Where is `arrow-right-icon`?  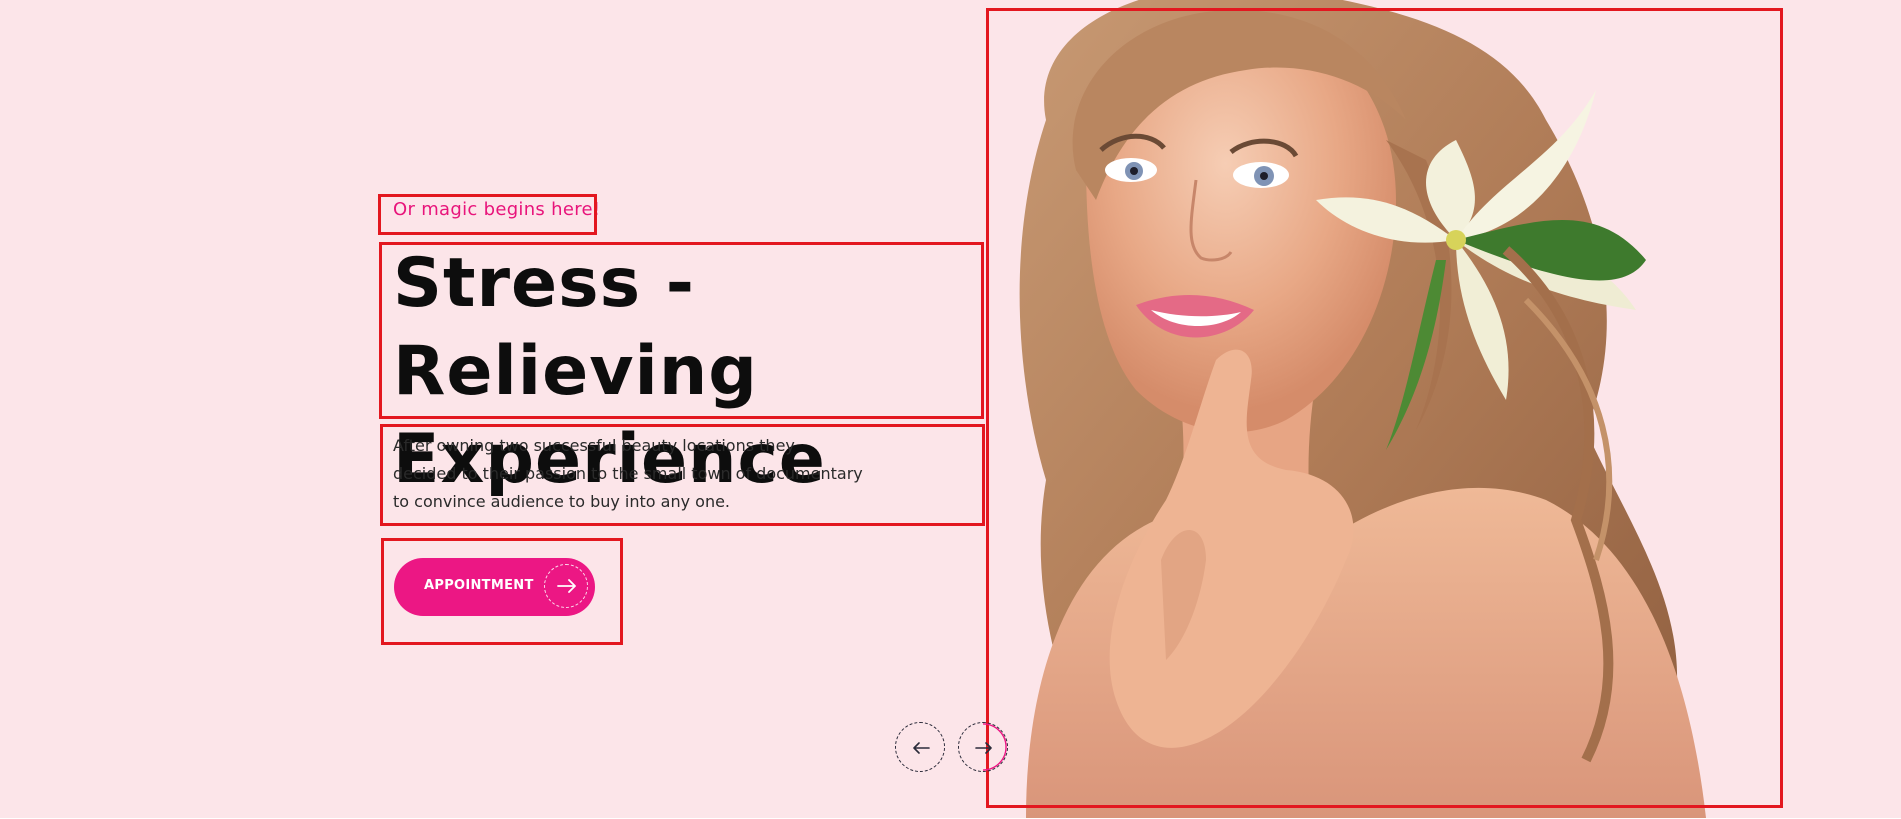 arrow-right-icon is located at coordinates (983, 748).